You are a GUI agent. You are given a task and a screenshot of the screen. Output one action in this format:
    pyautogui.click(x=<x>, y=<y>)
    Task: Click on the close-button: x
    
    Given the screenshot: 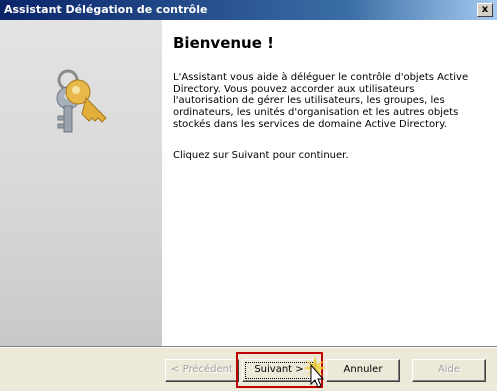 What is the action you would take?
    pyautogui.click(x=485, y=10)
    